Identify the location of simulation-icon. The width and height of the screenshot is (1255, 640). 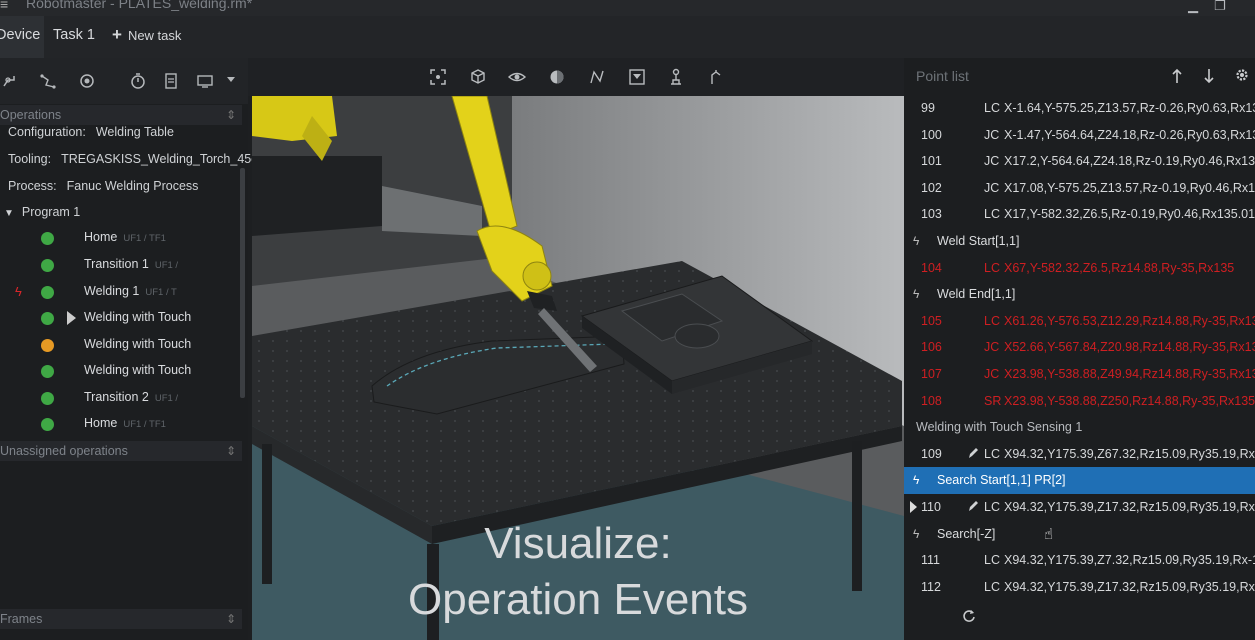
(205, 81).